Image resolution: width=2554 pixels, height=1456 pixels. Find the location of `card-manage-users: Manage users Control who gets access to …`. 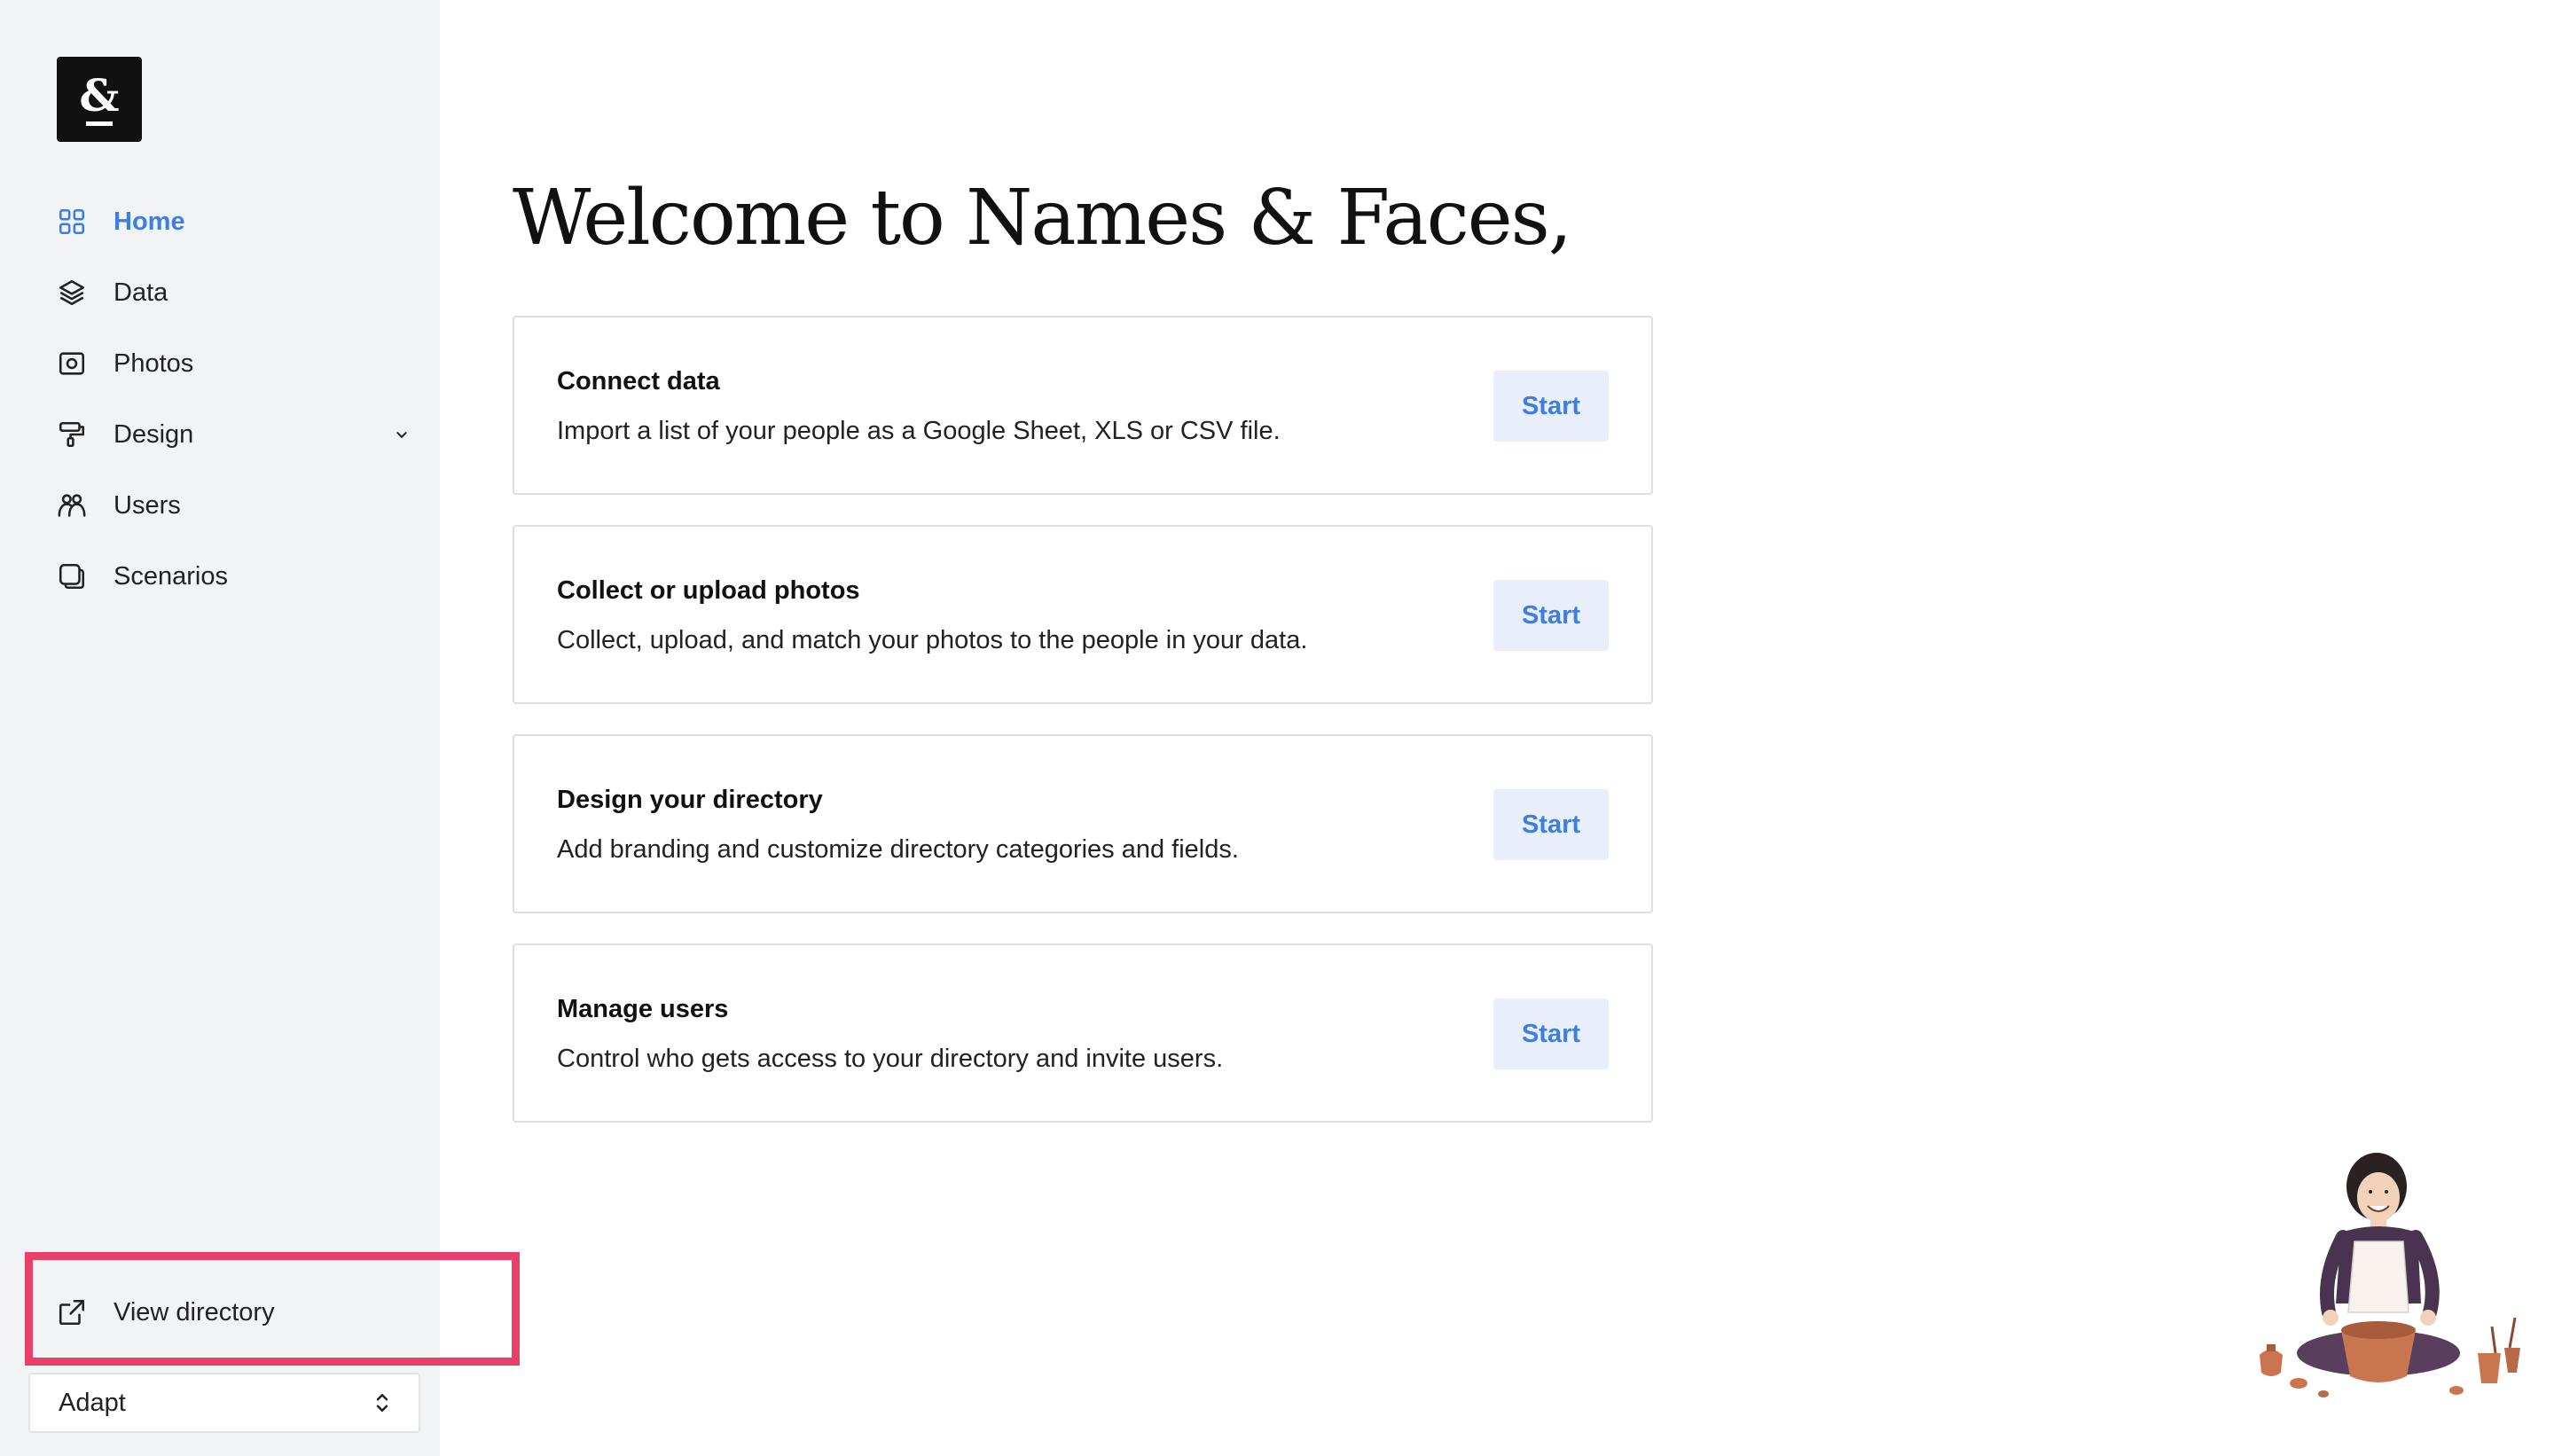

card-manage-users: Manage users Control who gets access to … is located at coordinates (1083, 1033).